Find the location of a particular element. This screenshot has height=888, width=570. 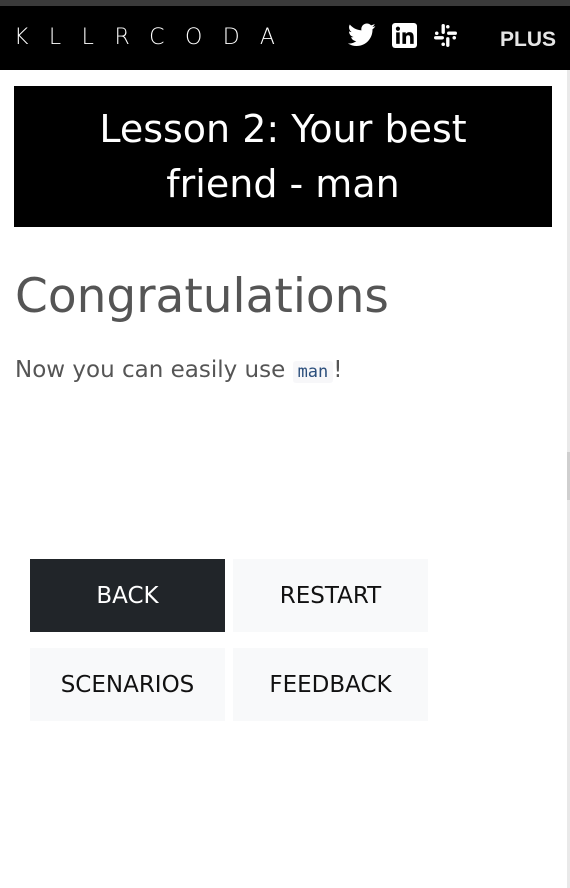

plus-link: PLUS is located at coordinates (528, 40).